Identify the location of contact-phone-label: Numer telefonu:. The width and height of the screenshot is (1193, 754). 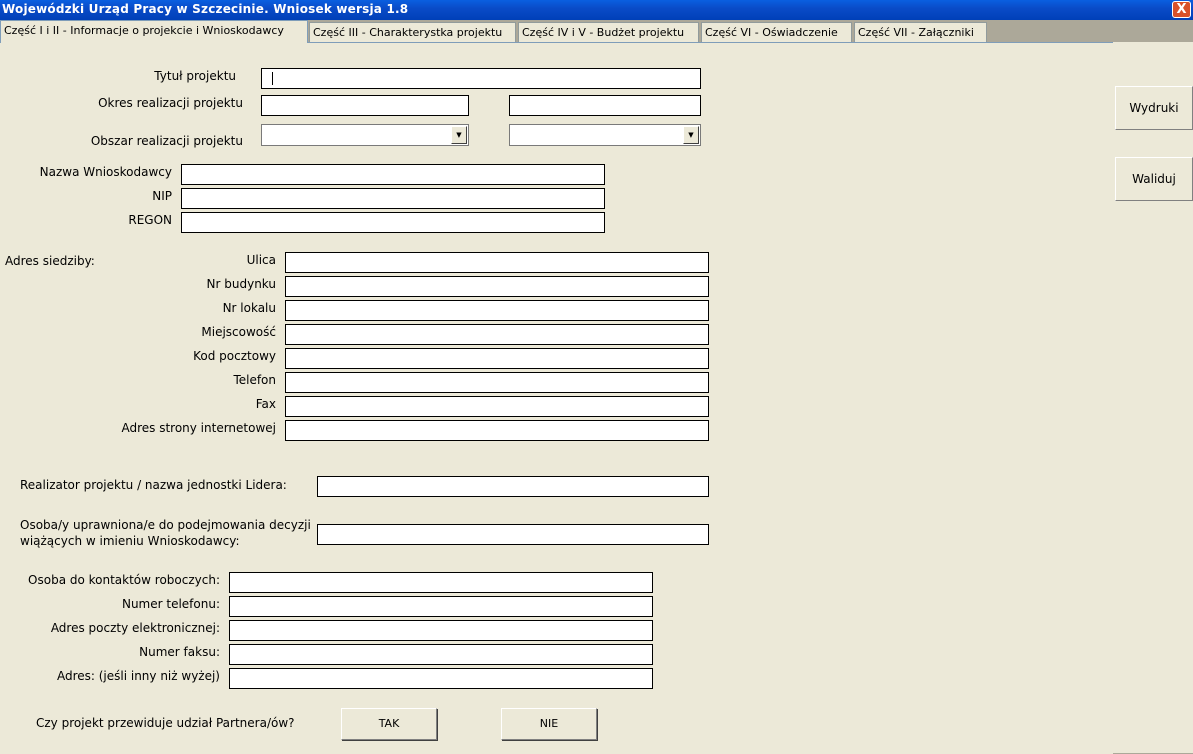
(170, 604).